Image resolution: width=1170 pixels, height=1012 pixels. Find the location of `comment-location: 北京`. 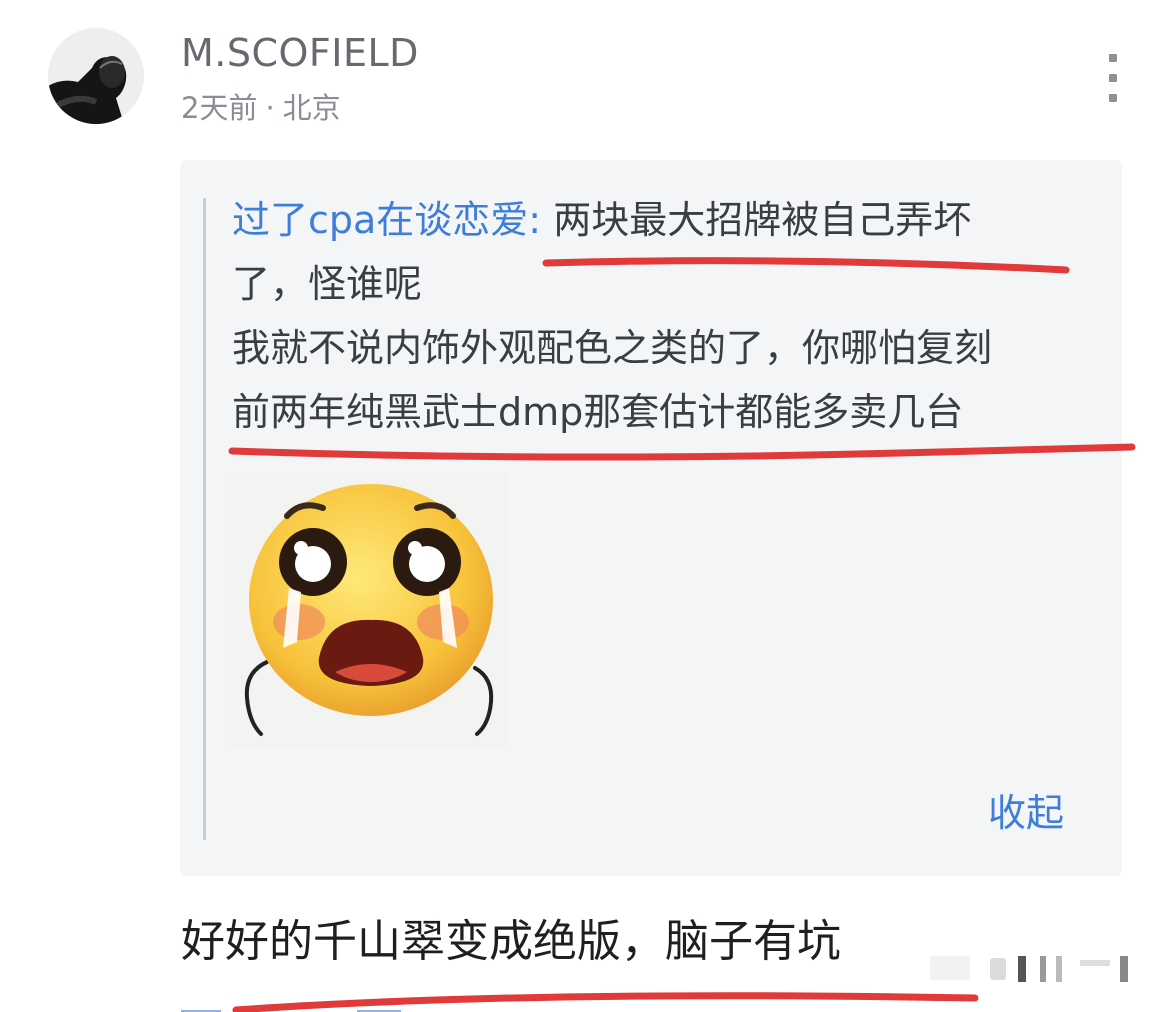

comment-location: 北京 is located at coordinates (311, 108).